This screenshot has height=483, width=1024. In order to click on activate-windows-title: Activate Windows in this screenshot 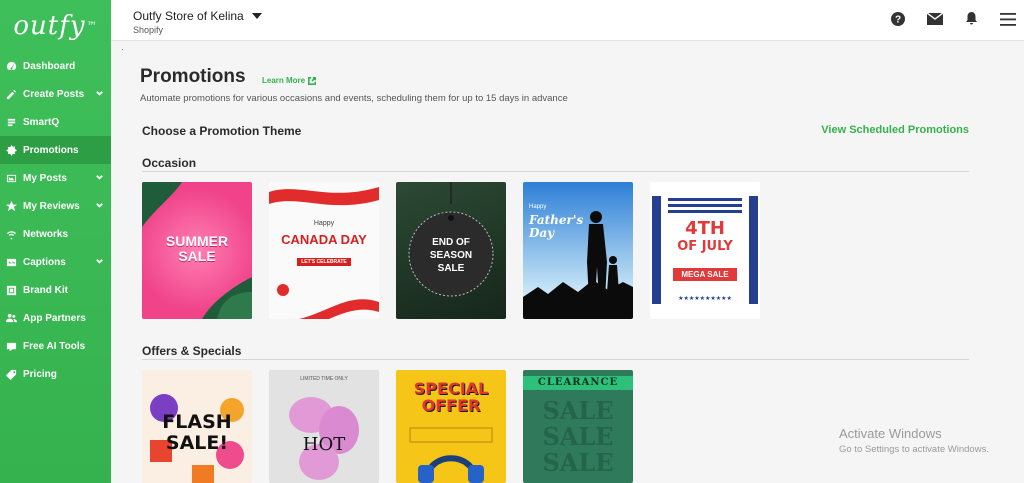, I will do `click(890, 433)`.